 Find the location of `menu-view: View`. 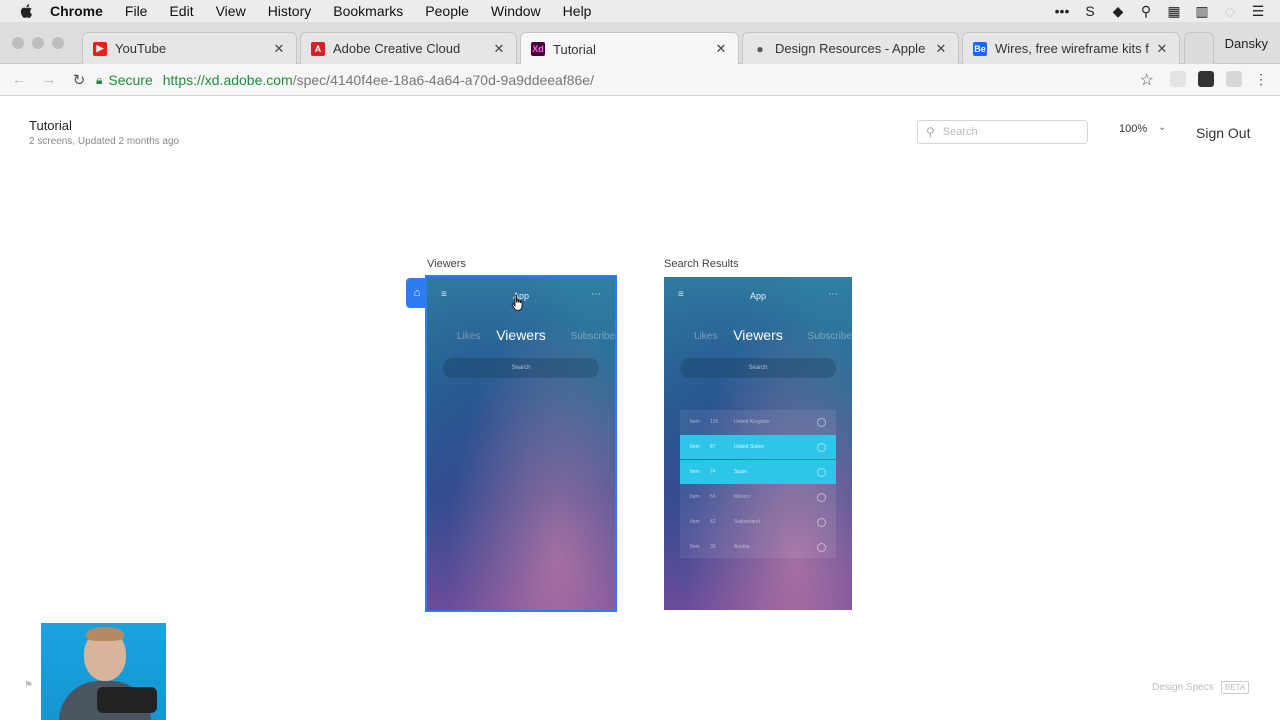

menu-view: View is located at coordinates (231, 11).